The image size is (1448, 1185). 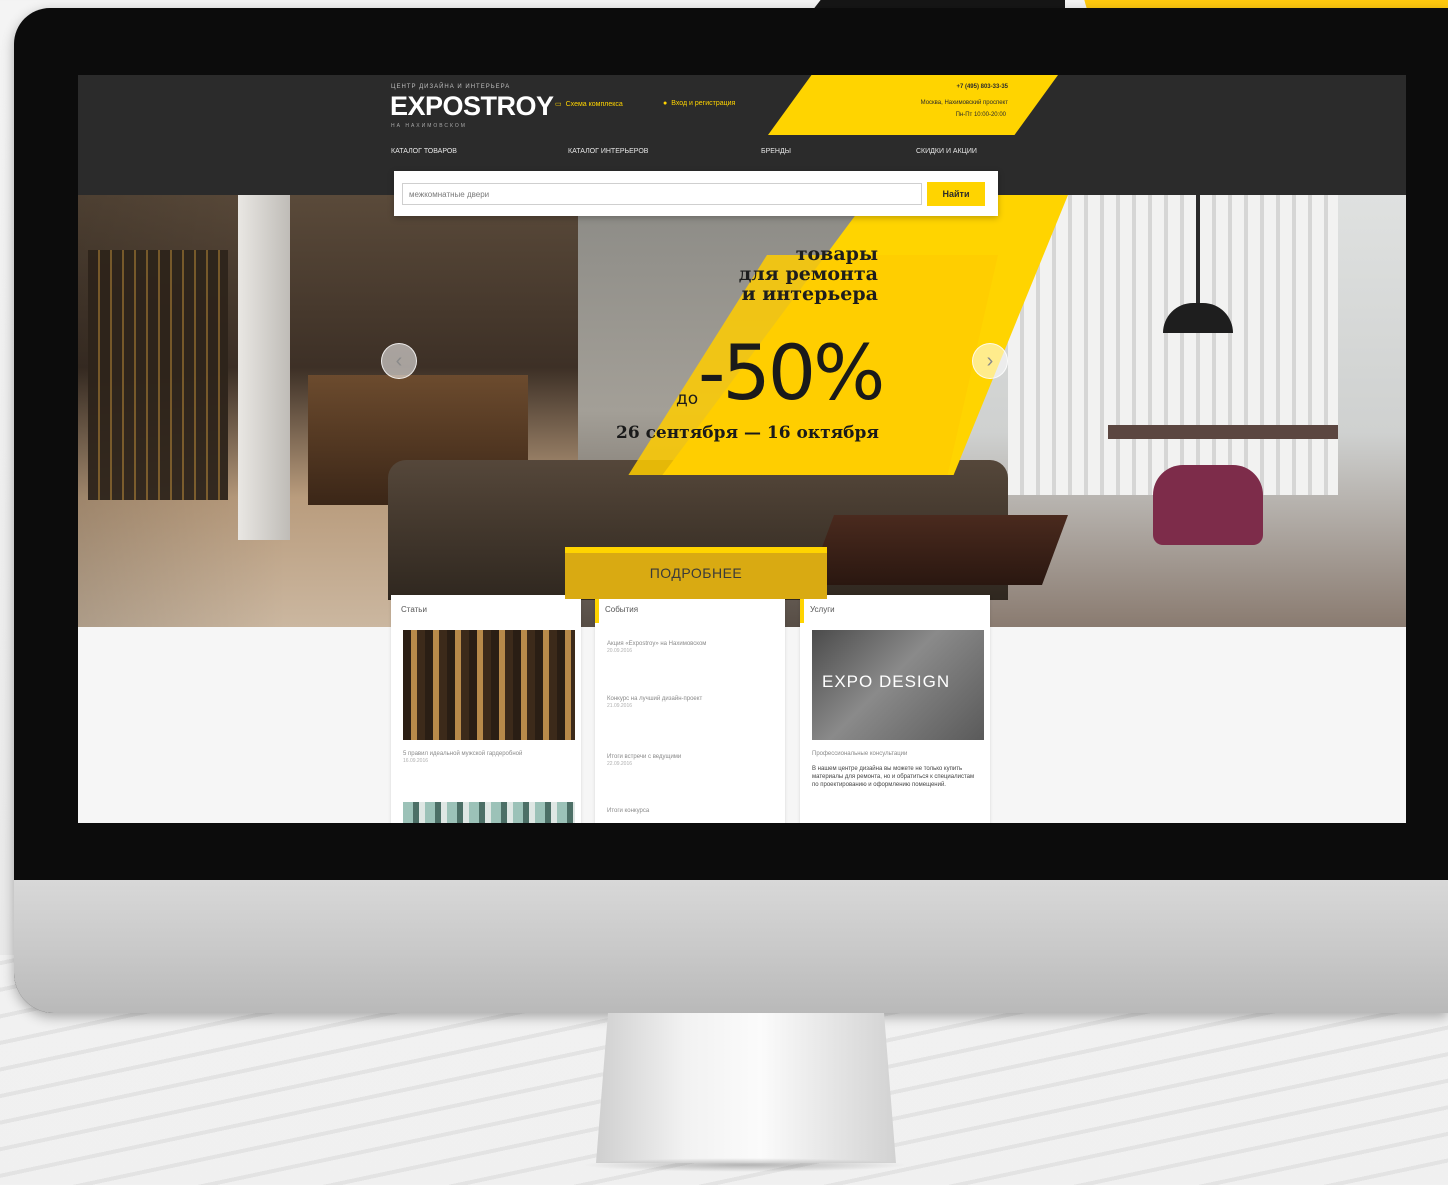 I want to click on hero-wine-wall, so click(x=158, y=375).